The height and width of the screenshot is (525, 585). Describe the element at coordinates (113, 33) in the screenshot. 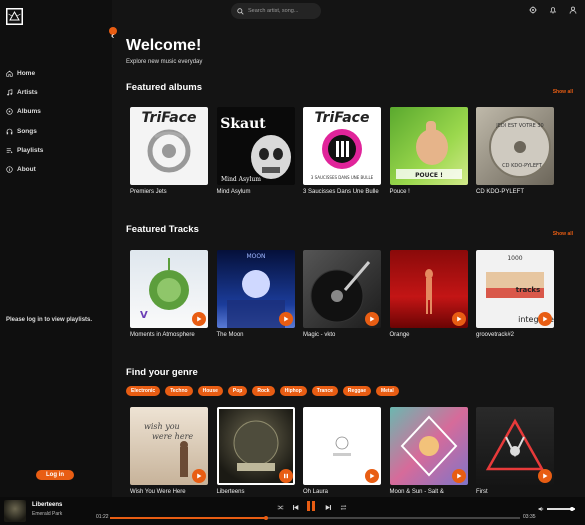

I see `collapse-sidebar-button` at that location.